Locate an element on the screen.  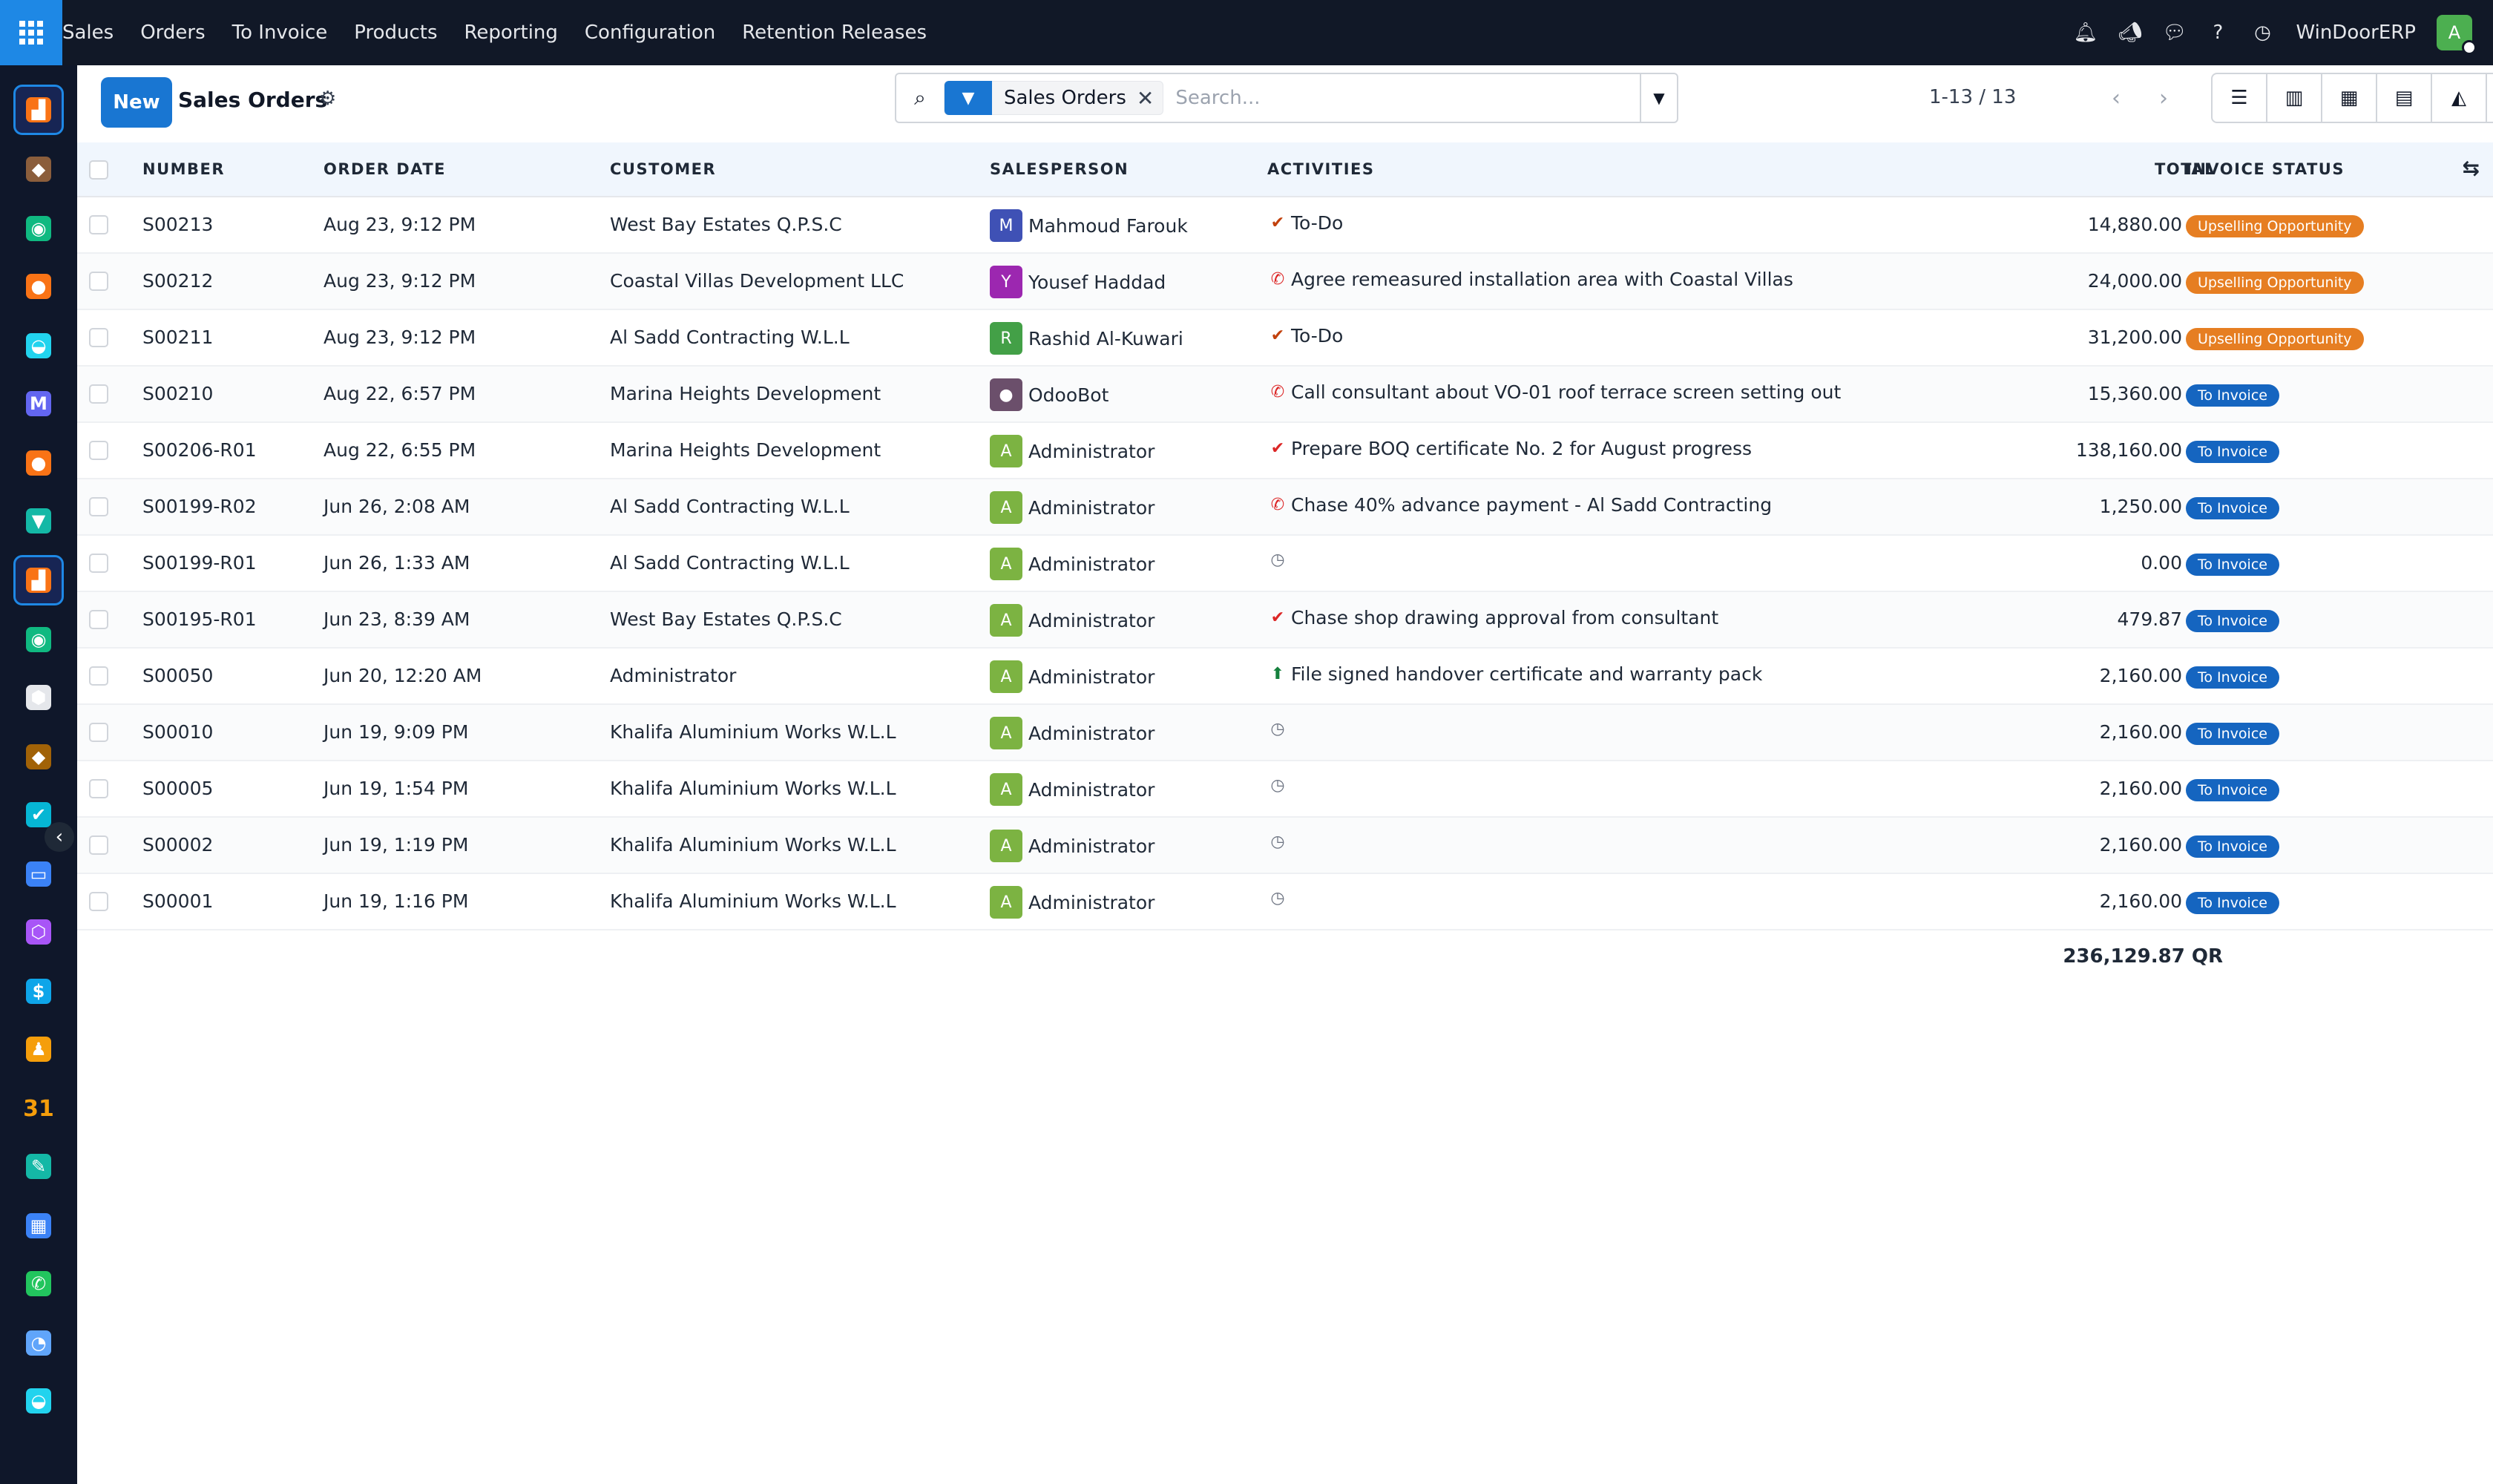
search-options-toggle: ▼ is located at coordinates (1658, 98).